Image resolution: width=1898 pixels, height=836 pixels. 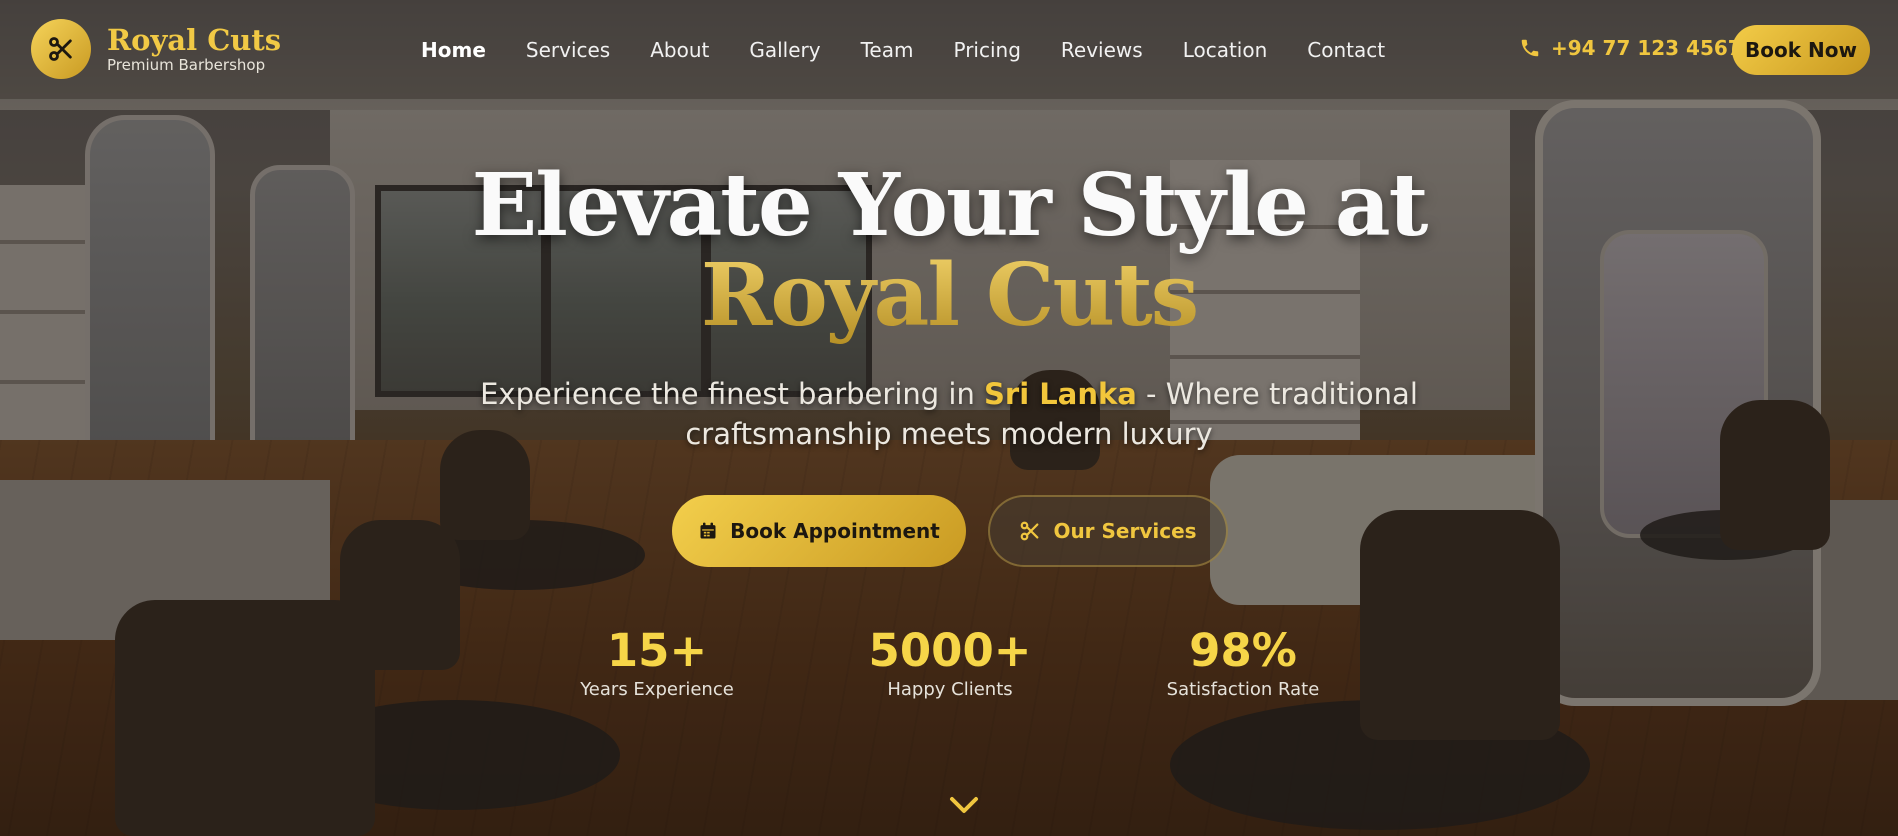 I want to click on stat-label: Satisfaction Rate, so click(x=1243, y=689).